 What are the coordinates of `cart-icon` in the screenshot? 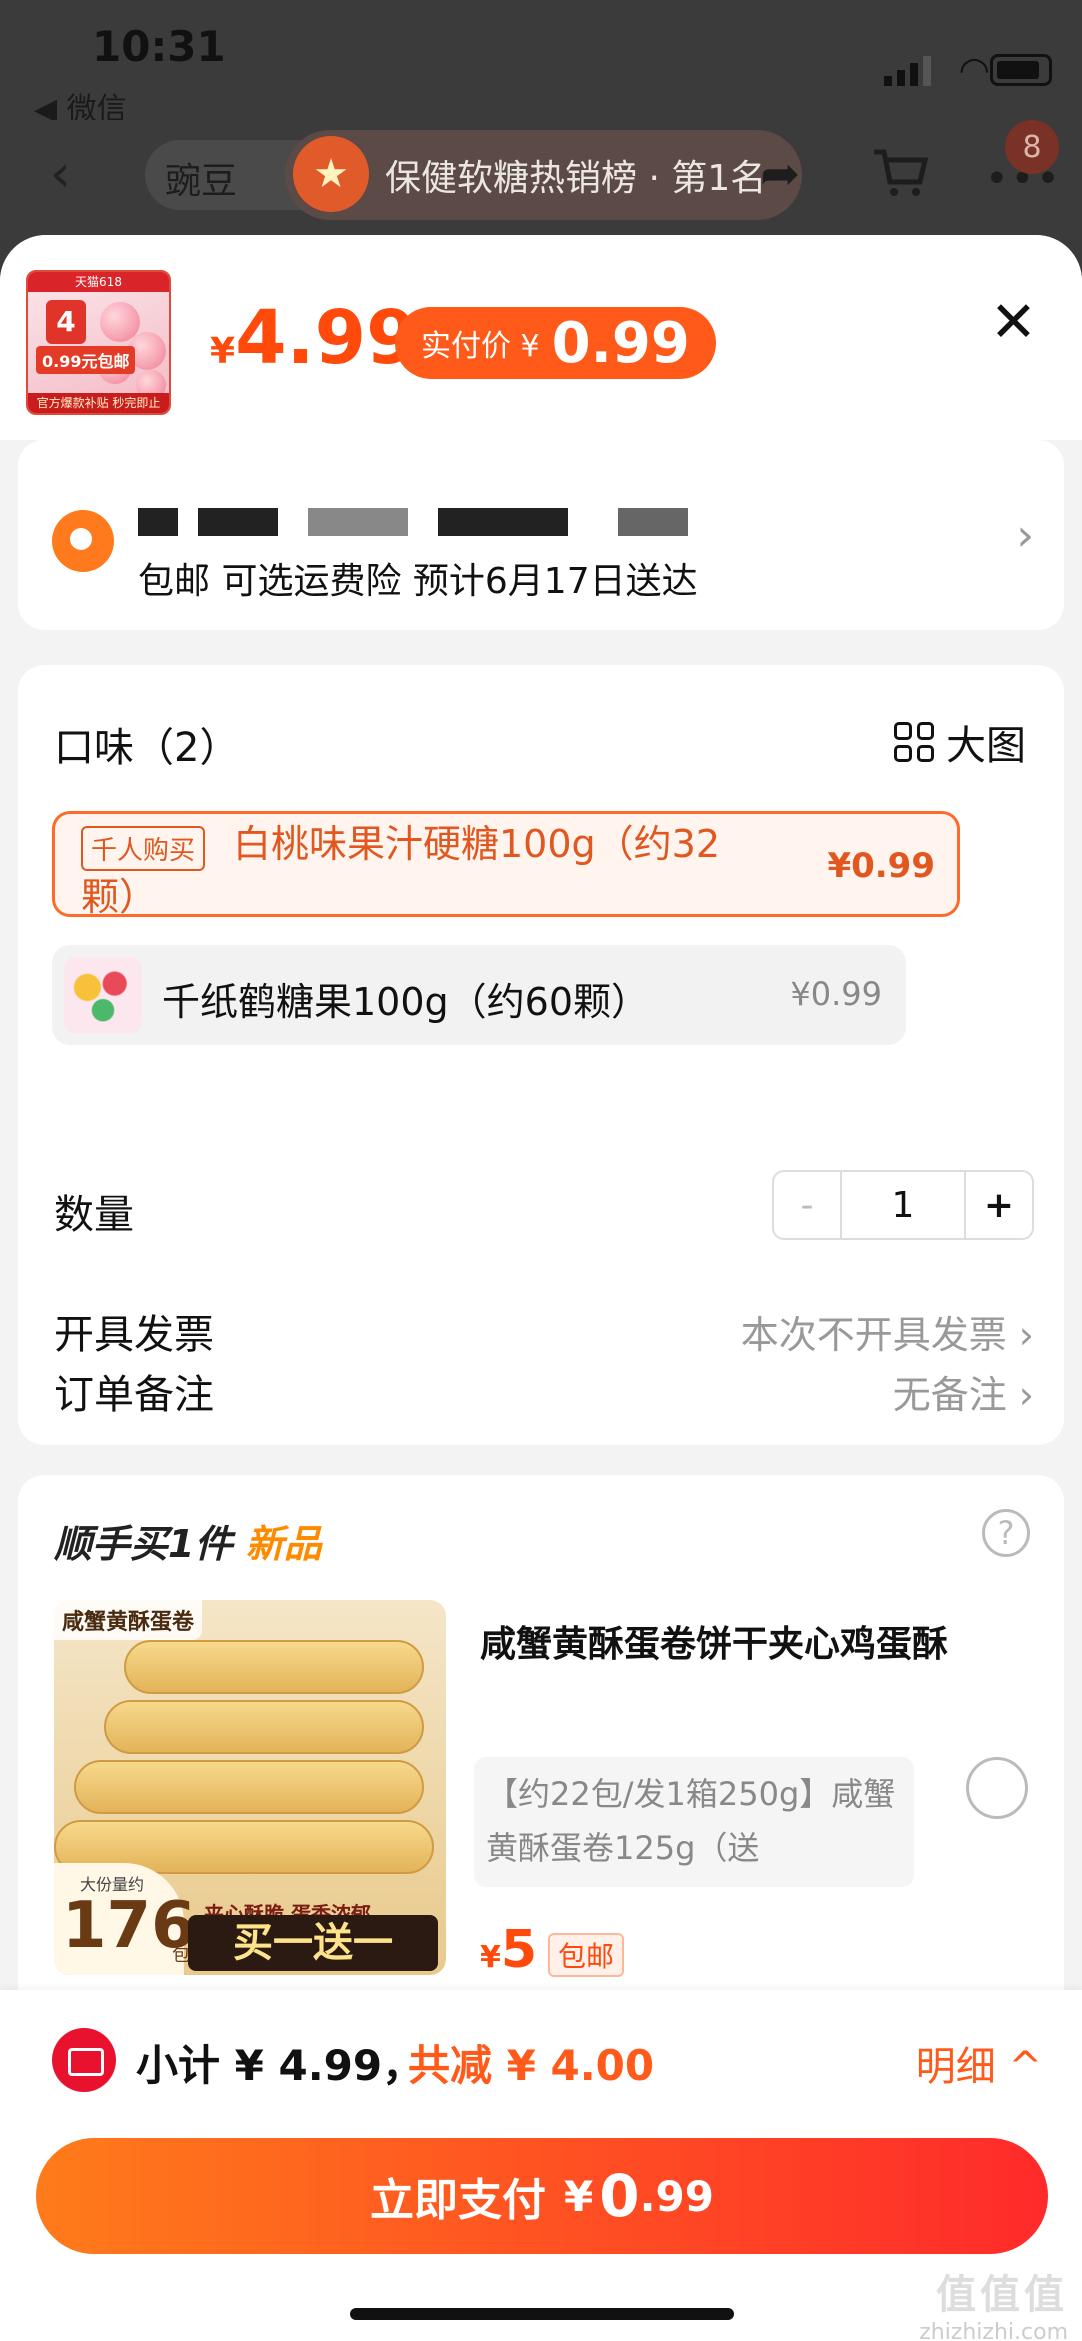 It's located at (900, 172).